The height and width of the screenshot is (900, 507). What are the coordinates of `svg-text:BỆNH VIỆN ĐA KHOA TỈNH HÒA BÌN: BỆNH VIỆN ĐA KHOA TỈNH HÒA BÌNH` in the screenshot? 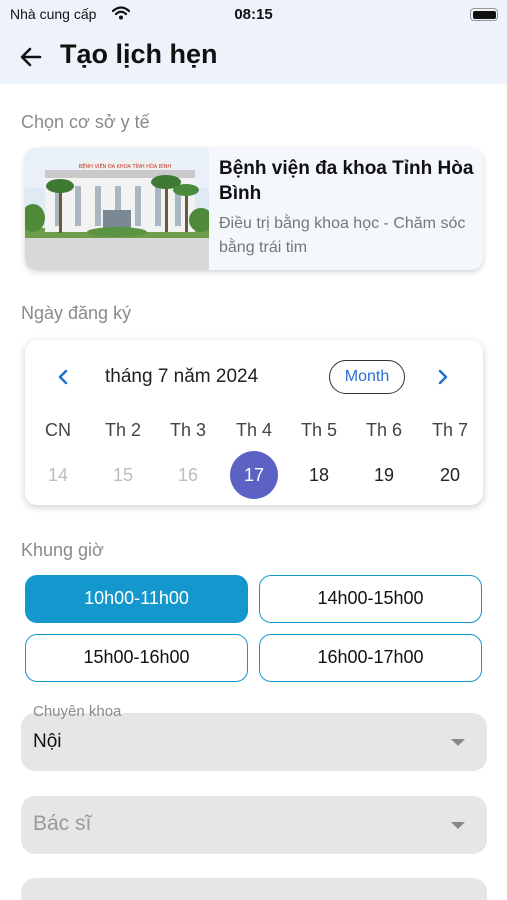 It's located at (125, 166).